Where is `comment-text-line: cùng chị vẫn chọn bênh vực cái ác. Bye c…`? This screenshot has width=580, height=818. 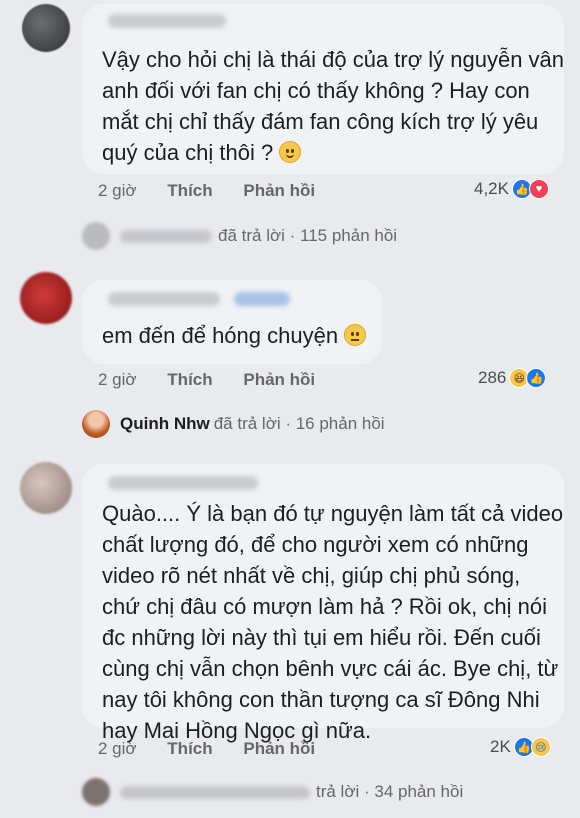
comment-text-line: cùng chị vẫn chọn bênh vực cái ác. Bye c… is located at coordinates (330, 668).